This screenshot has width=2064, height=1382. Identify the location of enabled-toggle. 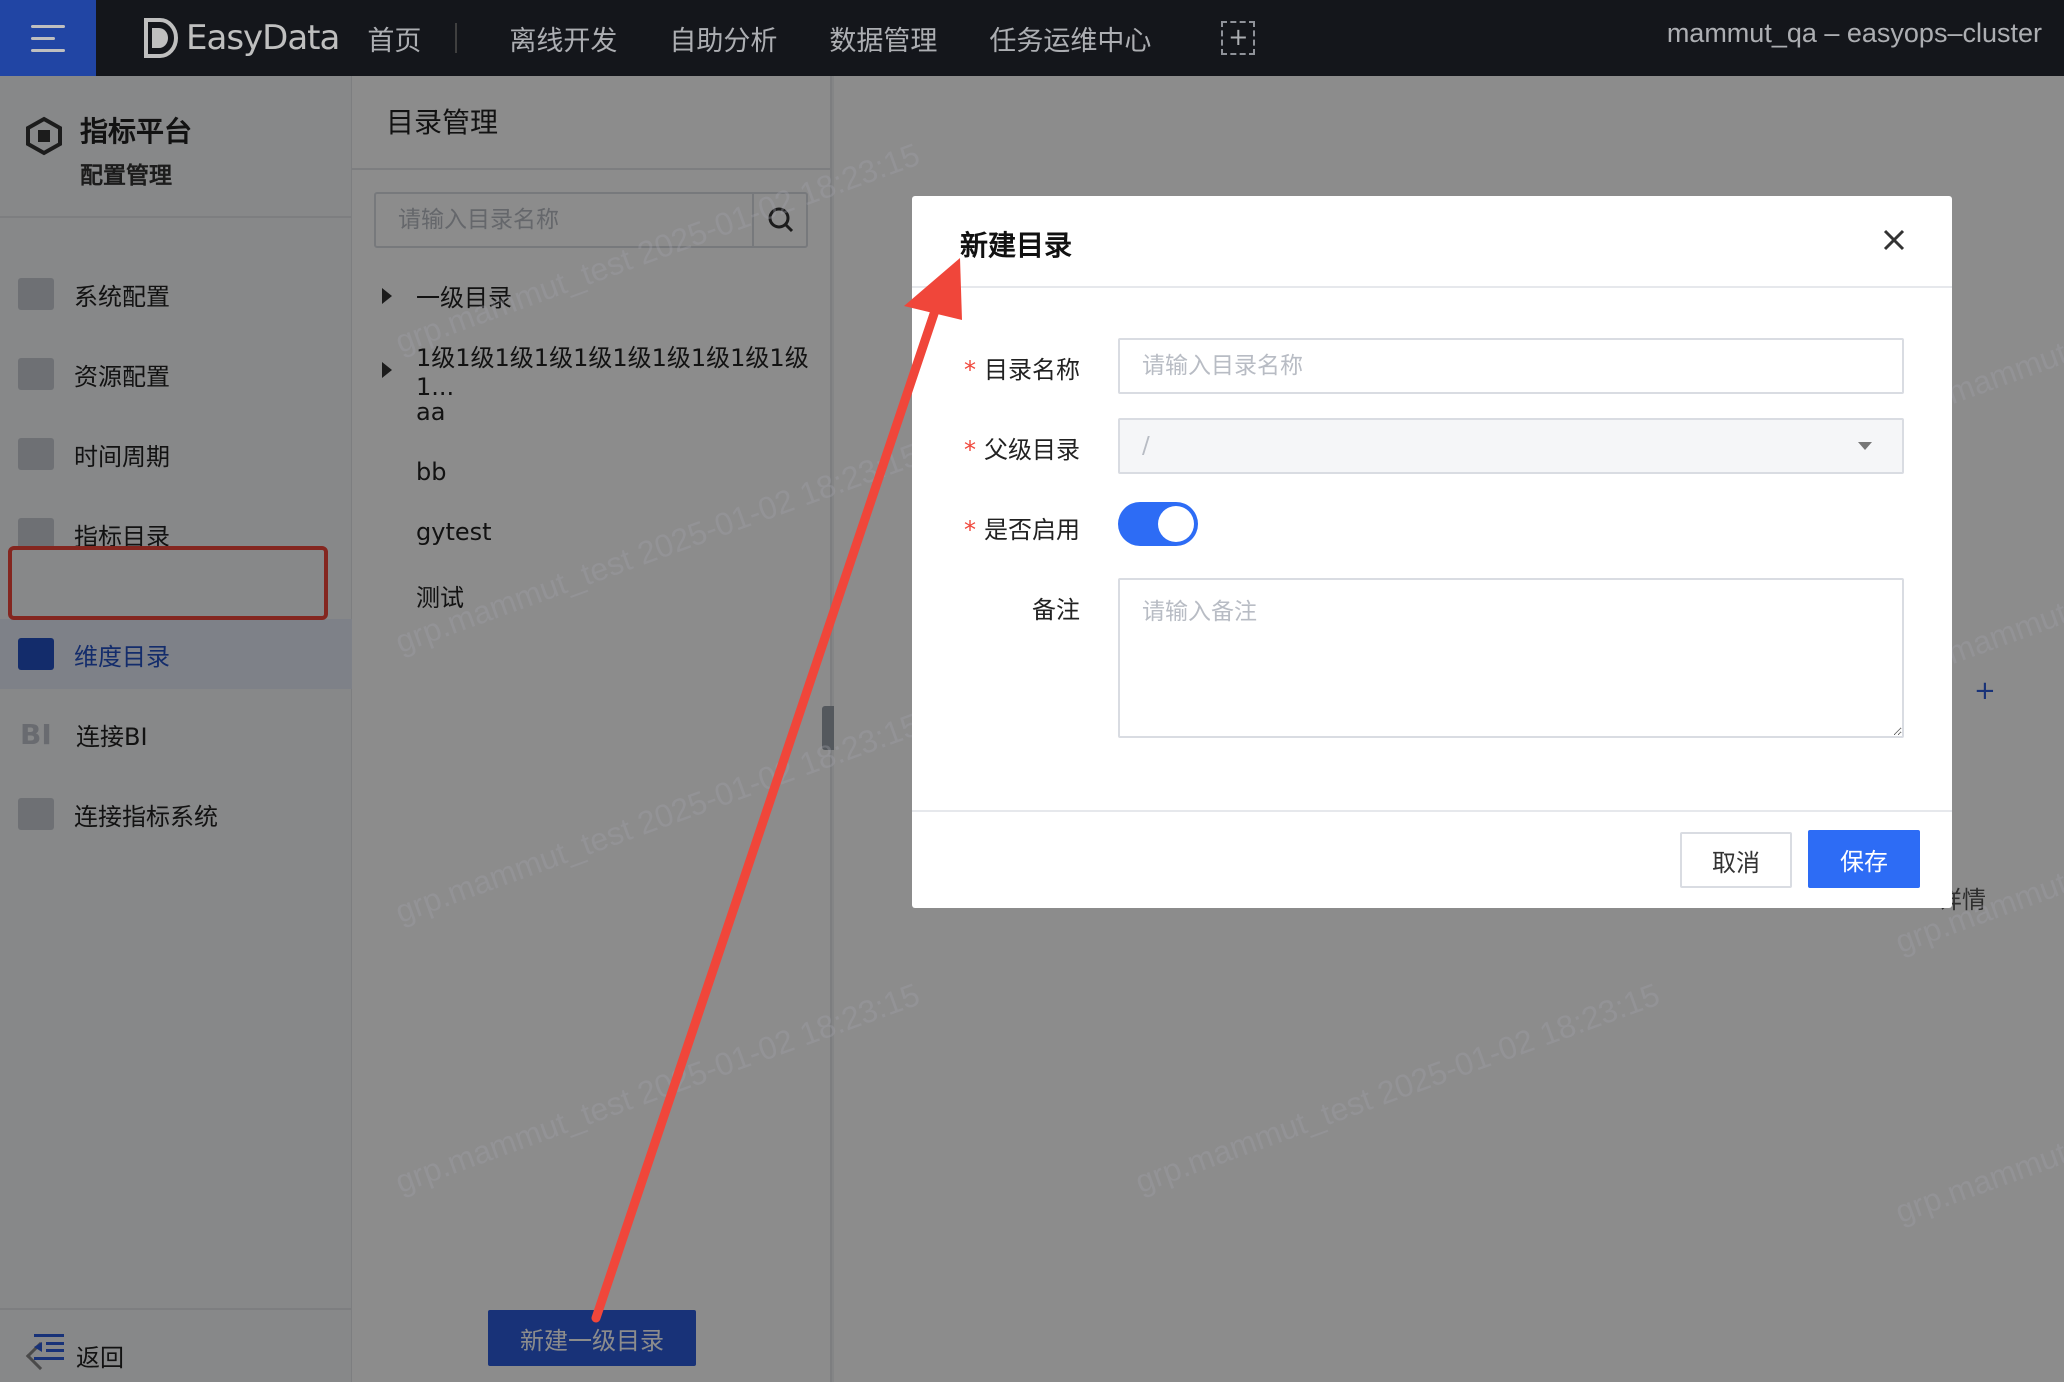
(1158, 524).